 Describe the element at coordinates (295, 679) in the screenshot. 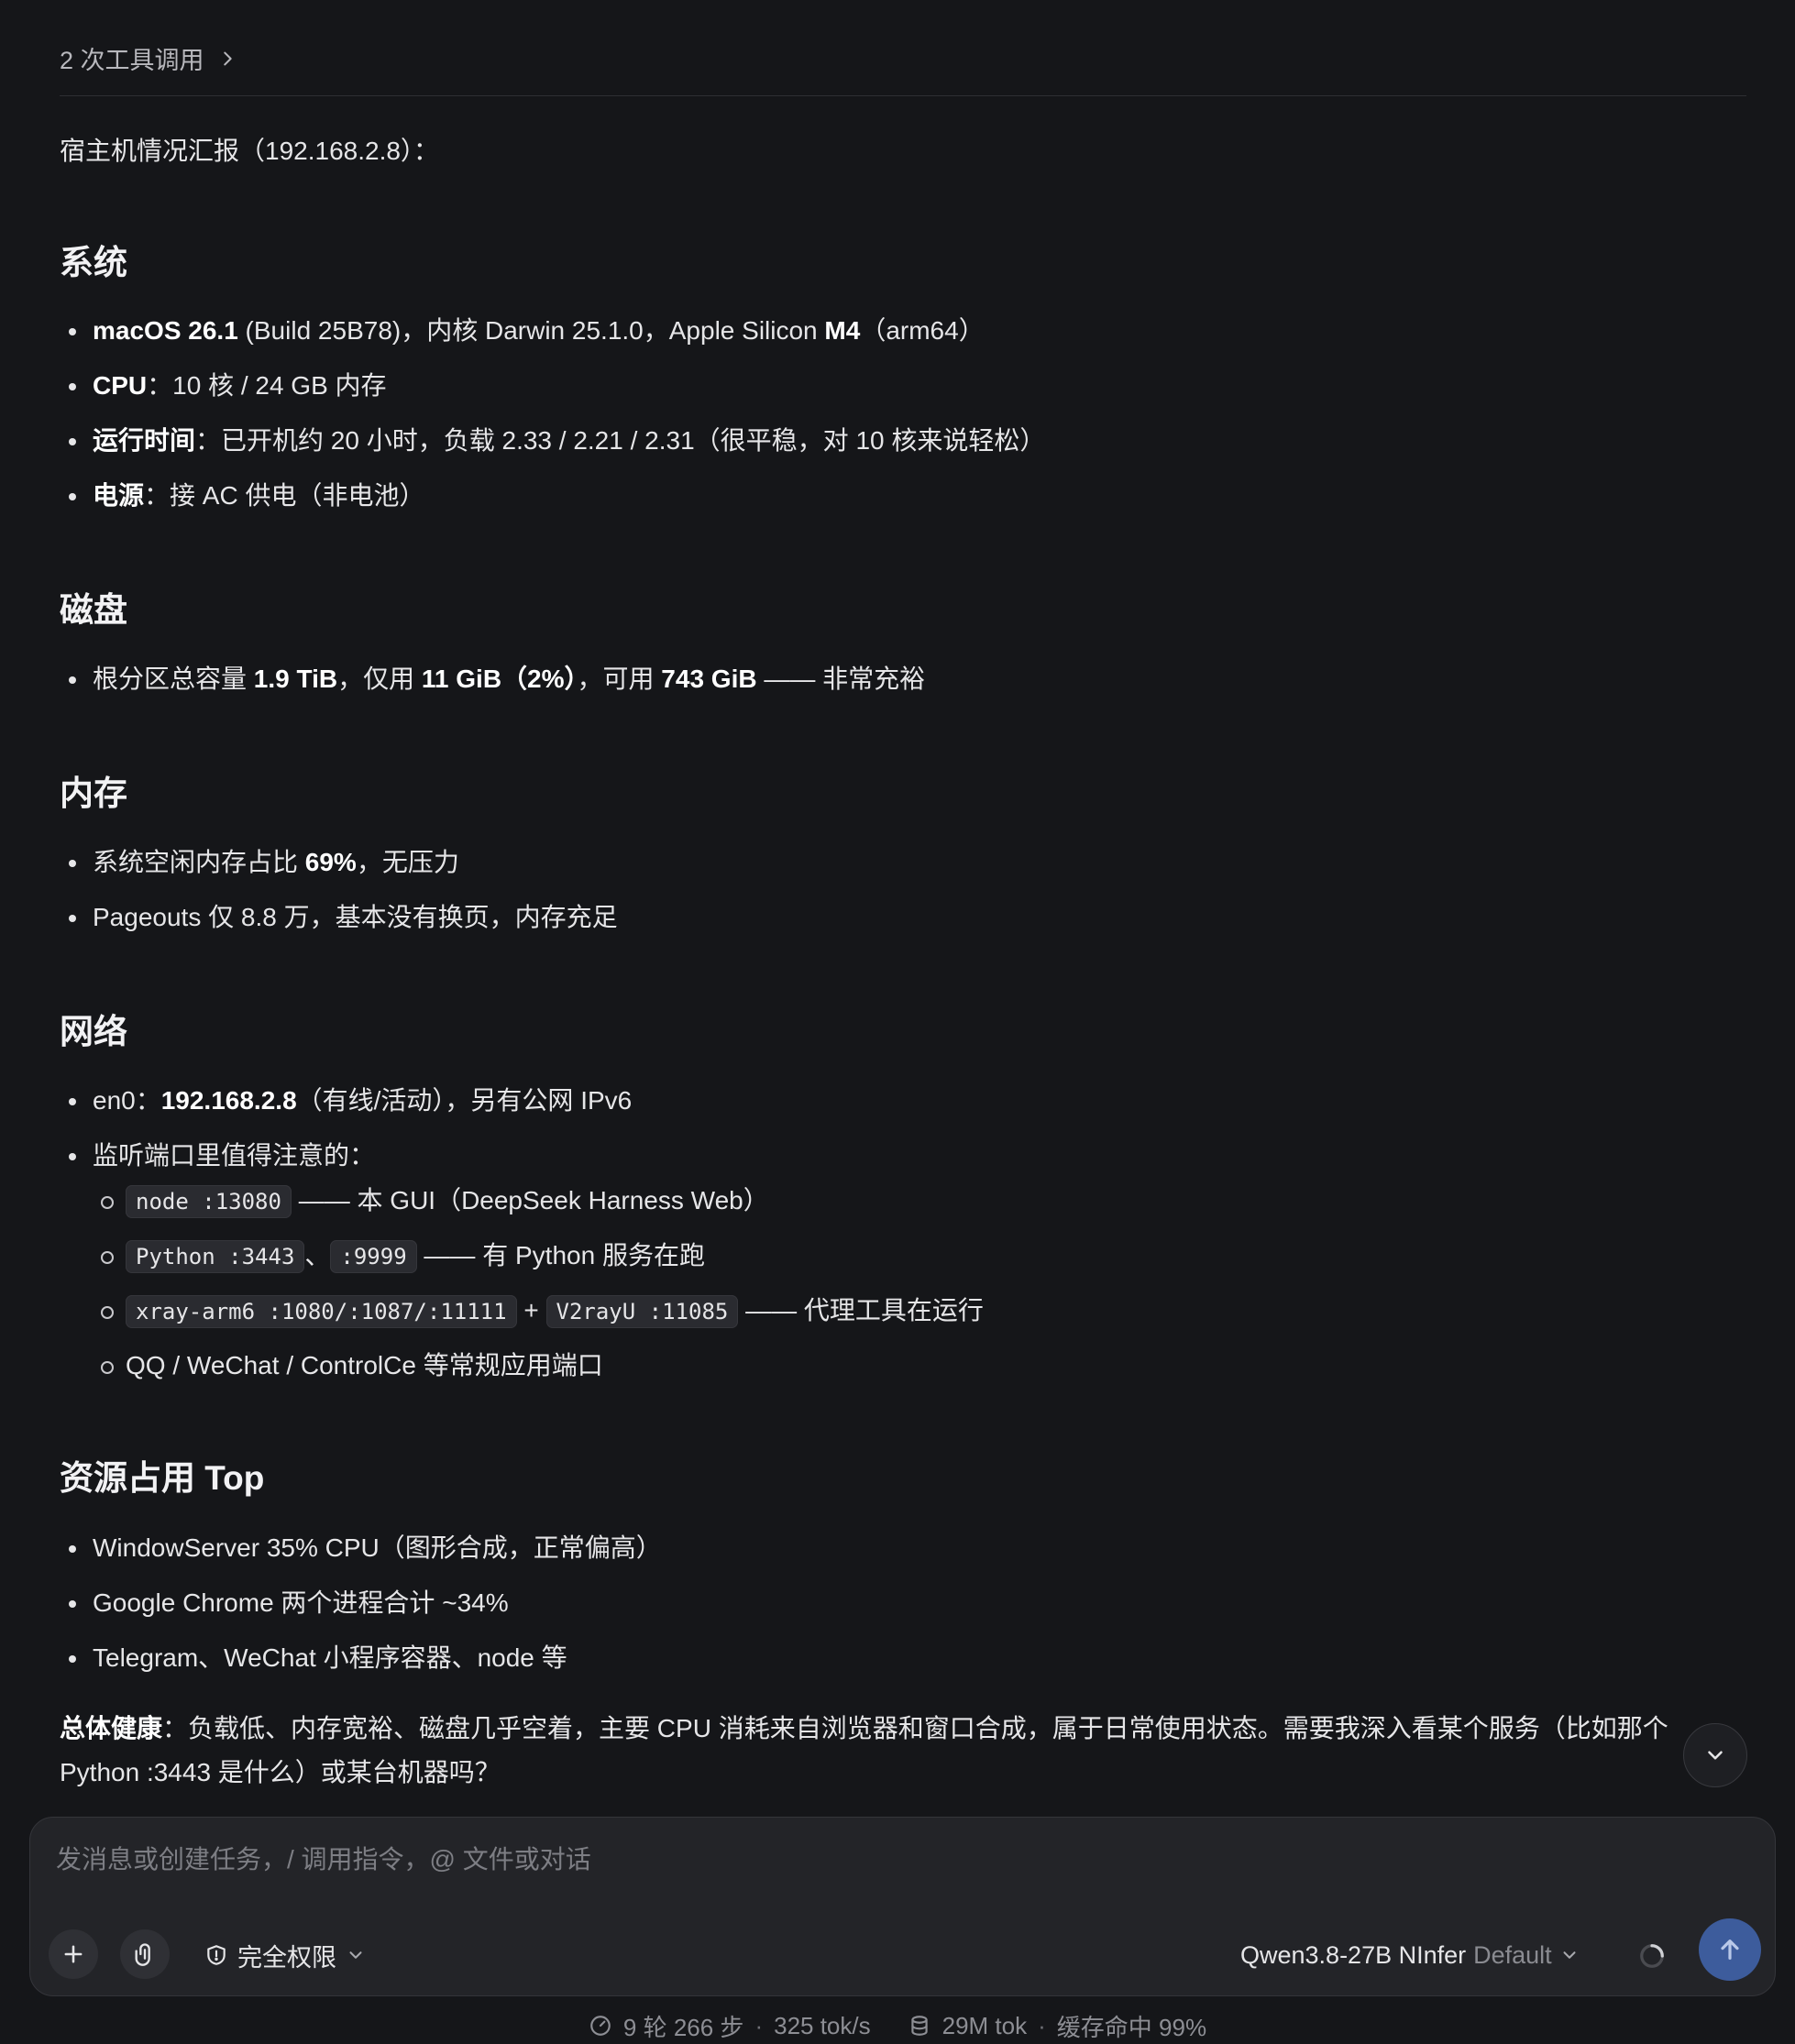

I see `disk-total: 1.9 TiB` at that location.